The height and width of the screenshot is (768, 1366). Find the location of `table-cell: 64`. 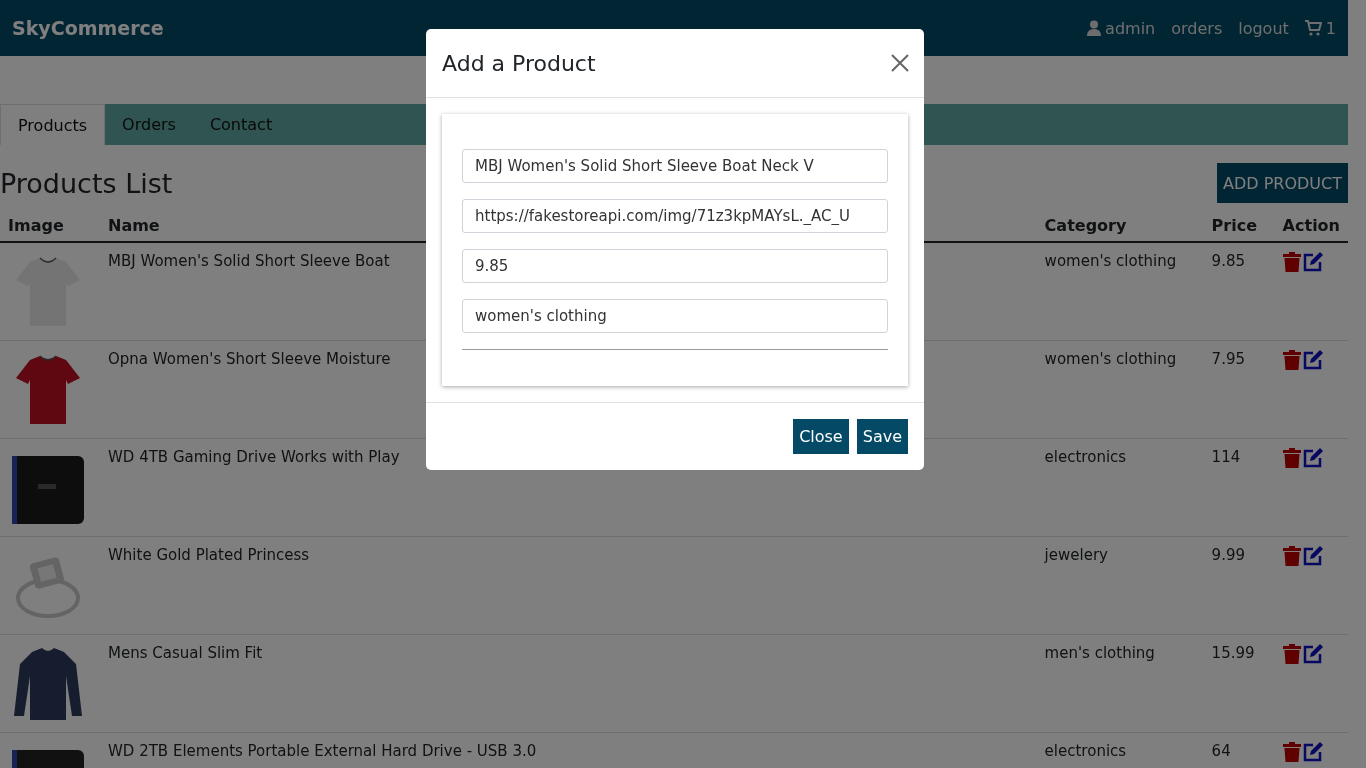

table-cell: 64 is located at coordinates (1221, 751).